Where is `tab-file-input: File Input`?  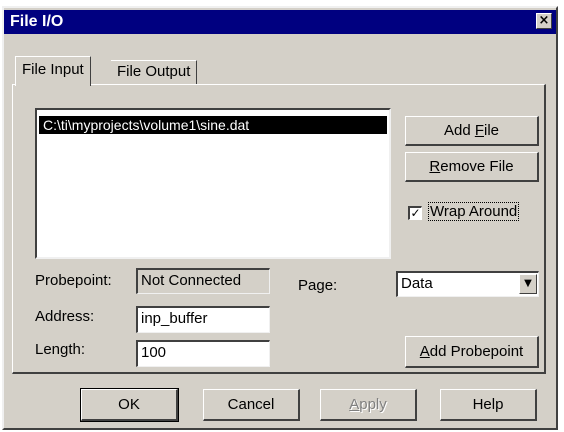
tab-file-input: File Input is located at coordinates (53, 71).